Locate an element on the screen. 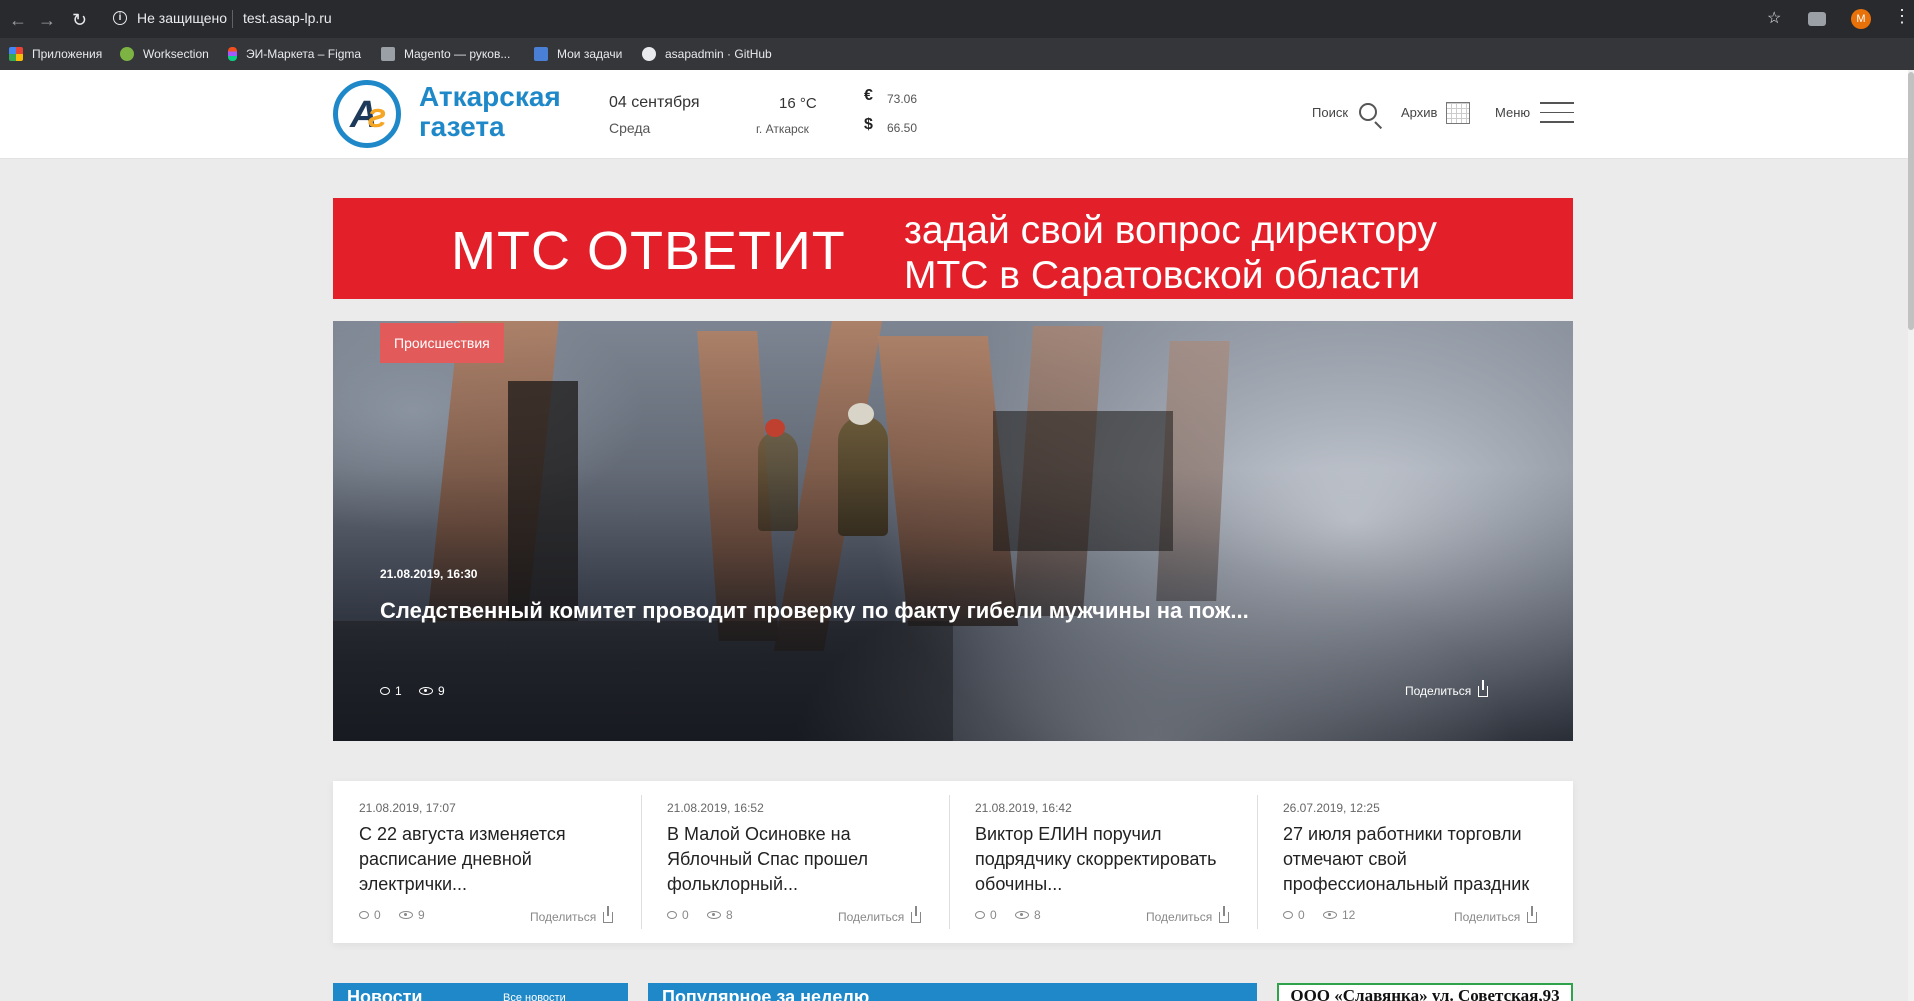  hero-share-button: Поделиться is located at coordinates (1447, 688).